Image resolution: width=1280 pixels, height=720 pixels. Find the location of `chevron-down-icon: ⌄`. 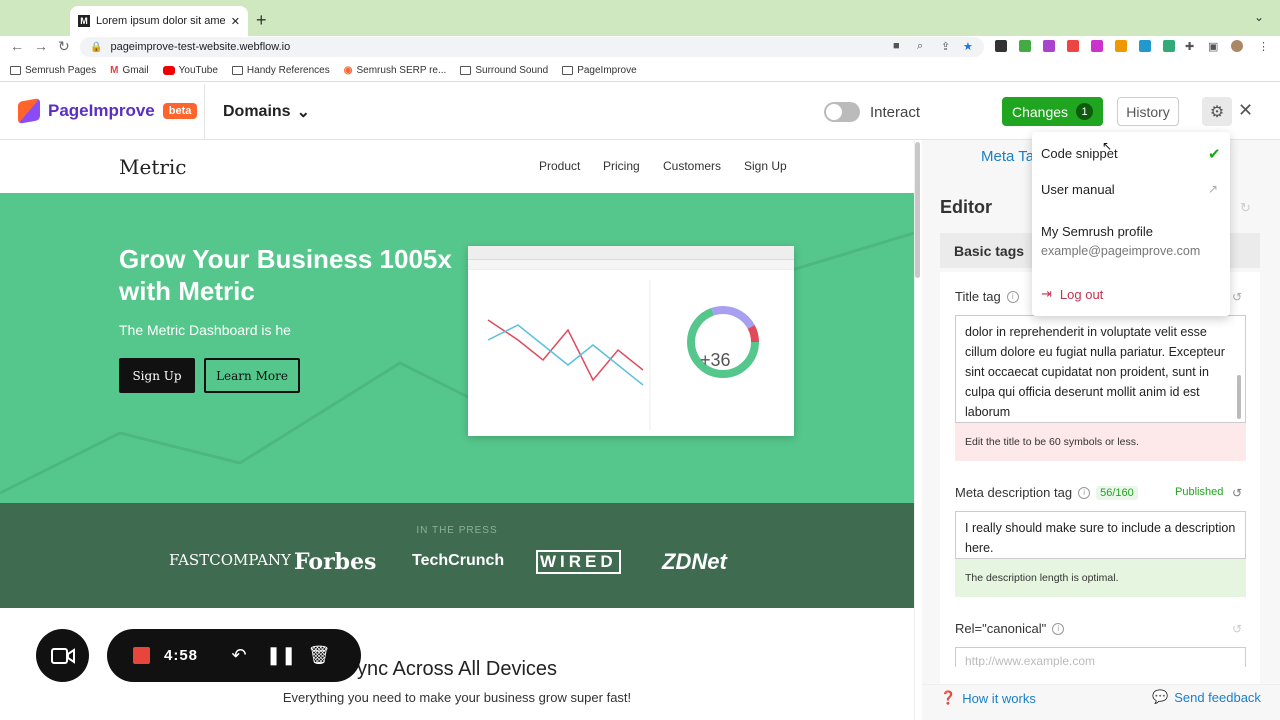

chevron-down-icon: ⌄ is located at coordinates (303, 112).